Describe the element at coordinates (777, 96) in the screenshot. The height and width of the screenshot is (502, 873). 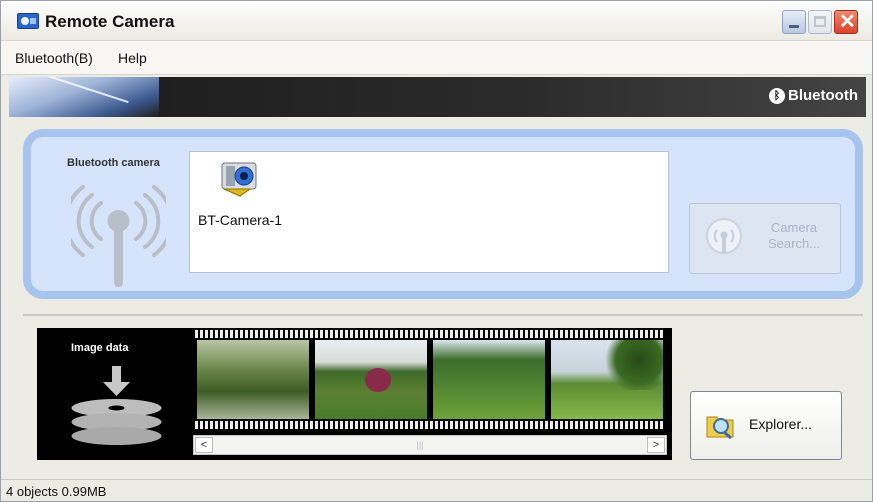
I see `bluetooth-icon: ᛒ` at that location.